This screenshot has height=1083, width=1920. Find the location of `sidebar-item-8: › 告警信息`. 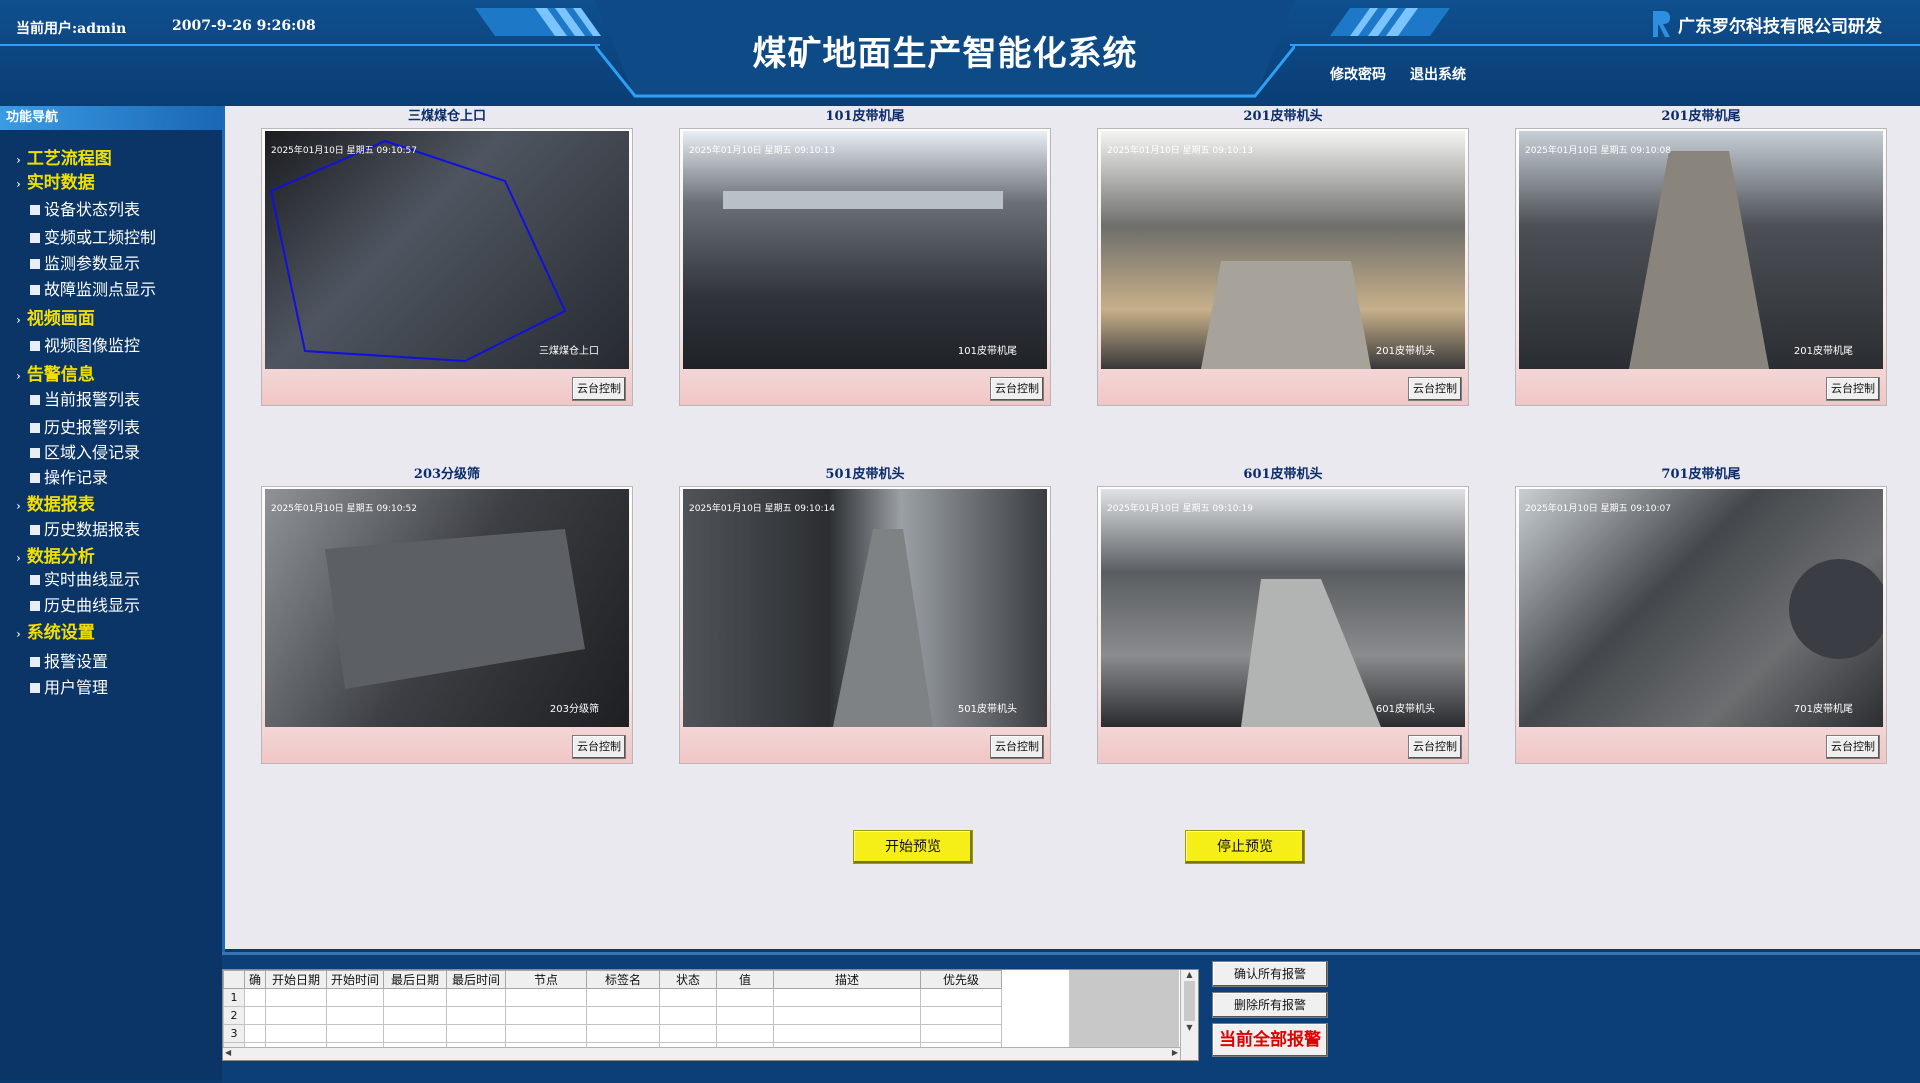

sidebar-item-8: › 告警信息 is located at coordinates (55, 372).